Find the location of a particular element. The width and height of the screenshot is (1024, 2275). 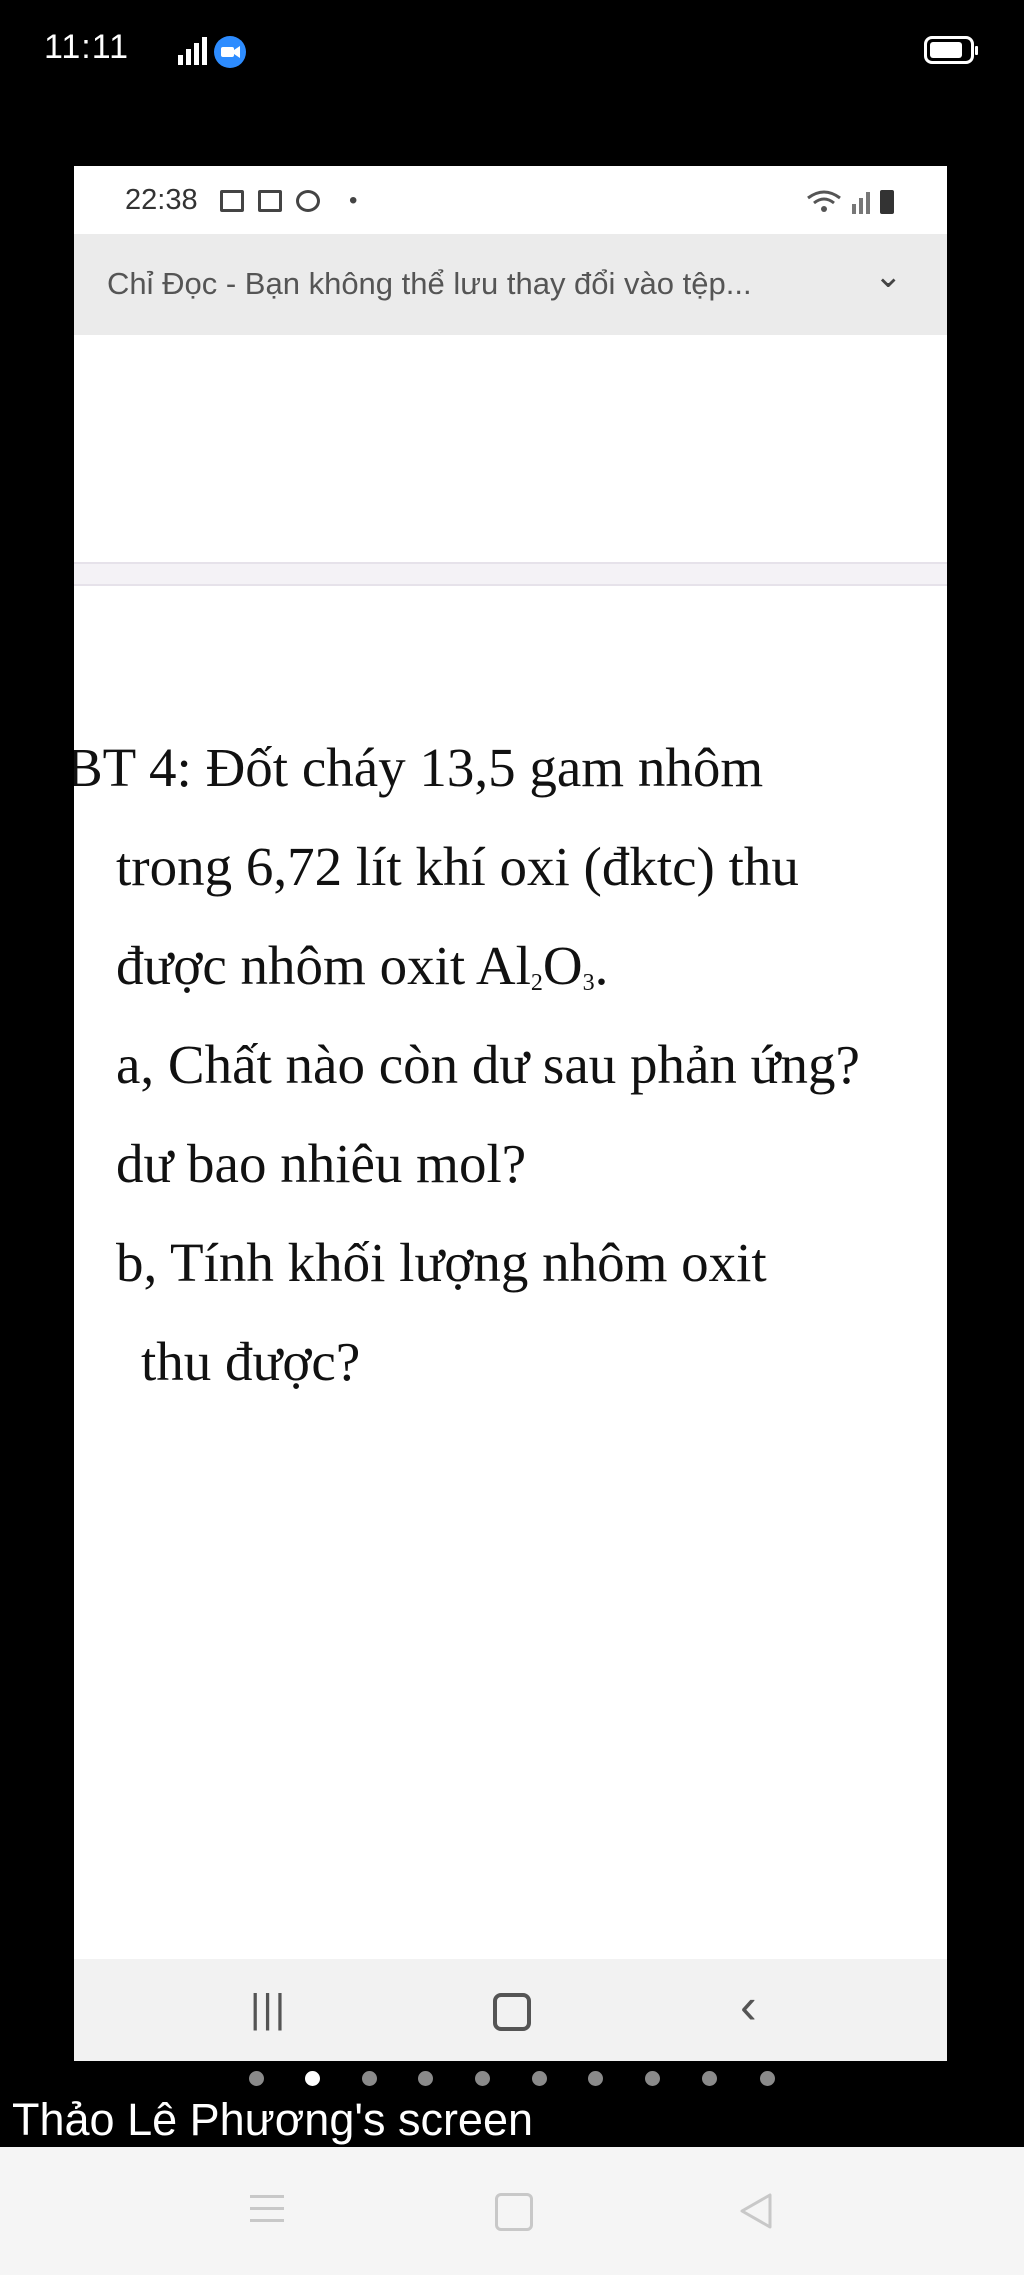

problem-title: BT 4: Đốt cháy 13,5 gam nhôm is located at coordinates (419, 767).